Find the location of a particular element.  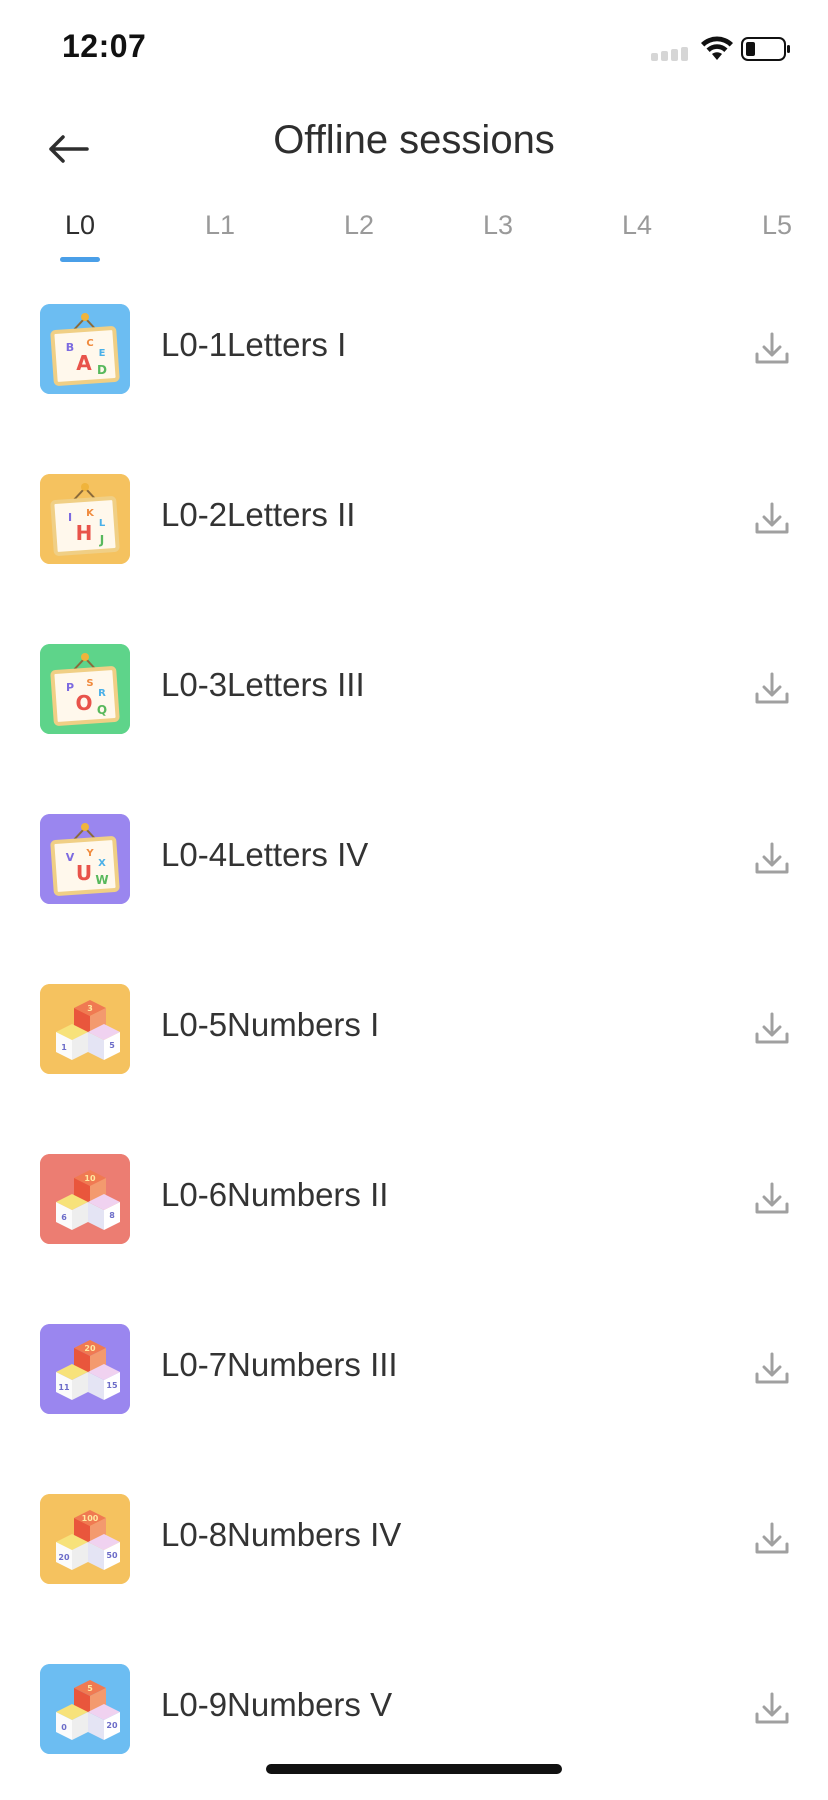

session-item: 20 11 15 L0-7Numbers III is located at coordinates (414, 1375).